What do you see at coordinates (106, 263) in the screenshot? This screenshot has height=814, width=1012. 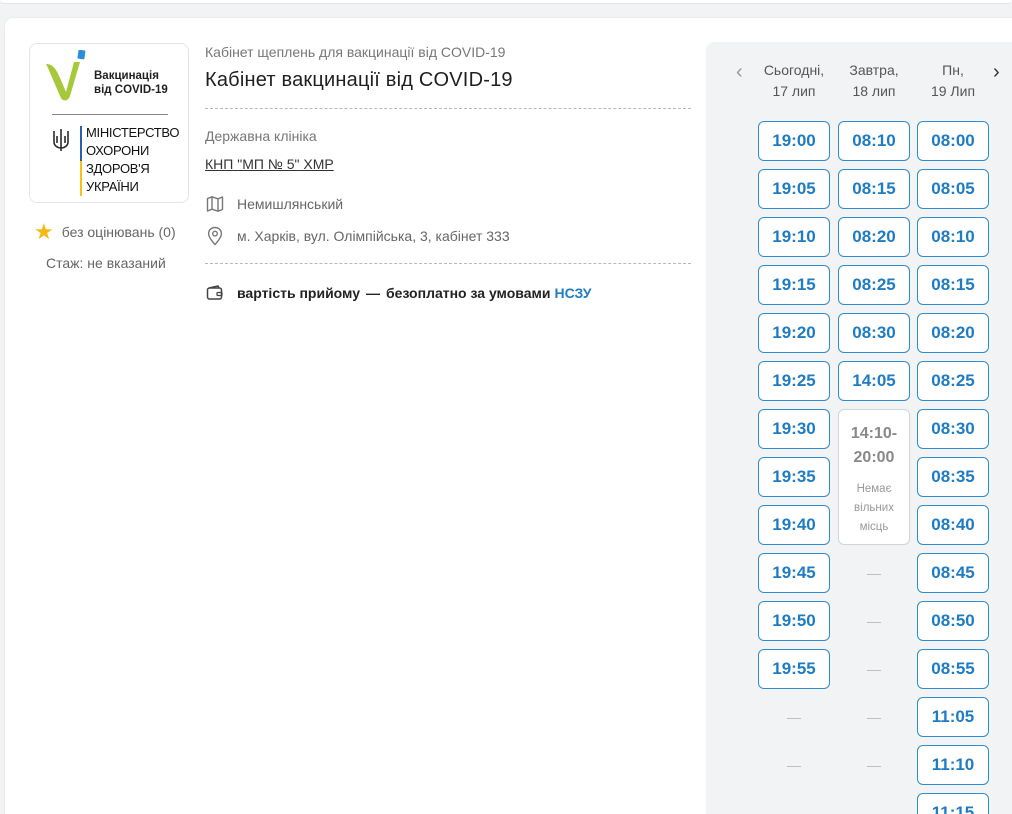 I see `experience-text: Стаж: не вказаний` at bounding box center [106, 263].